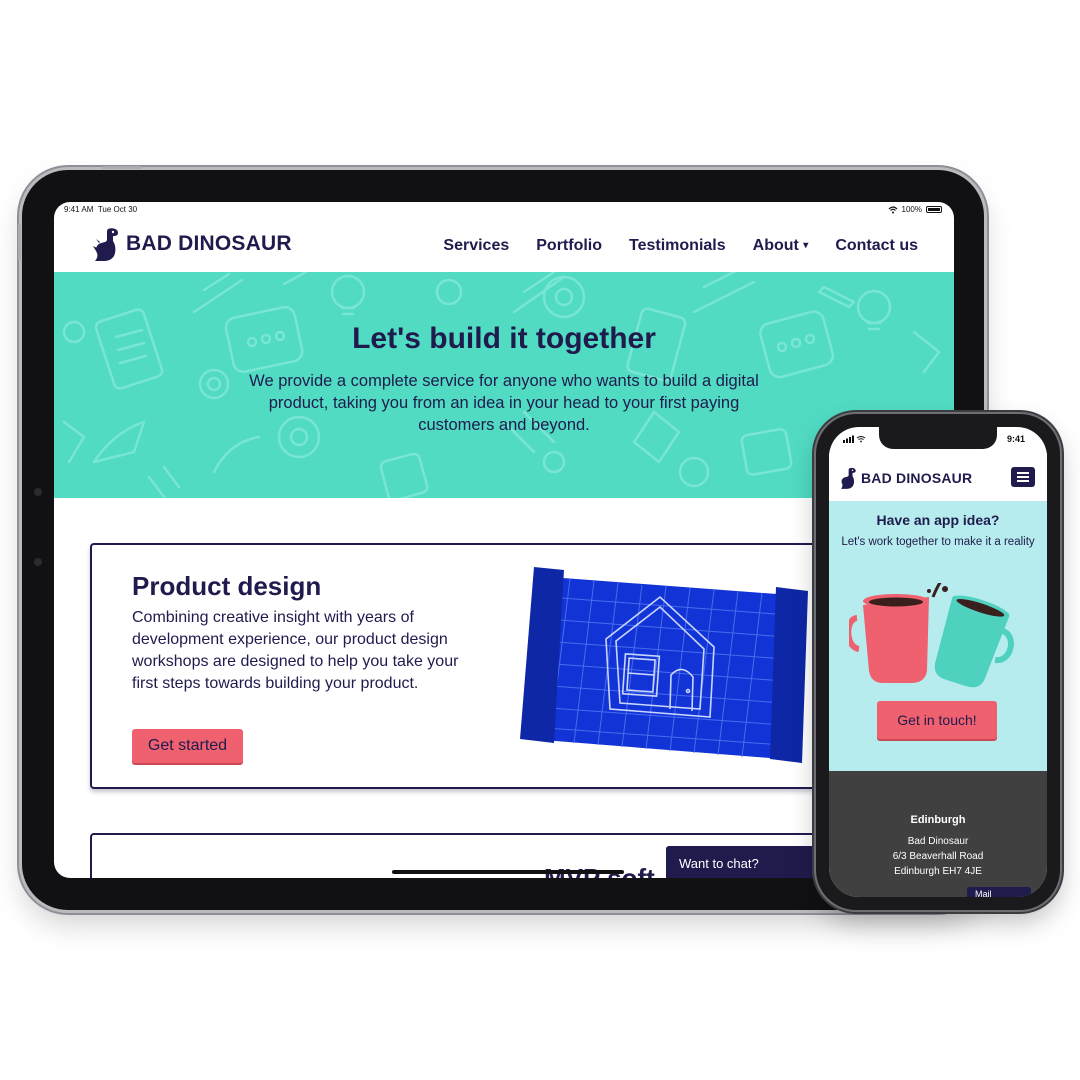 This screenshot has height=1080, width=1080. Describe the element at coordinates (504, 210) in the screenshot. I see `tablet-status-bar: 9:41 AM Tue Oct 30 100%` at that location.